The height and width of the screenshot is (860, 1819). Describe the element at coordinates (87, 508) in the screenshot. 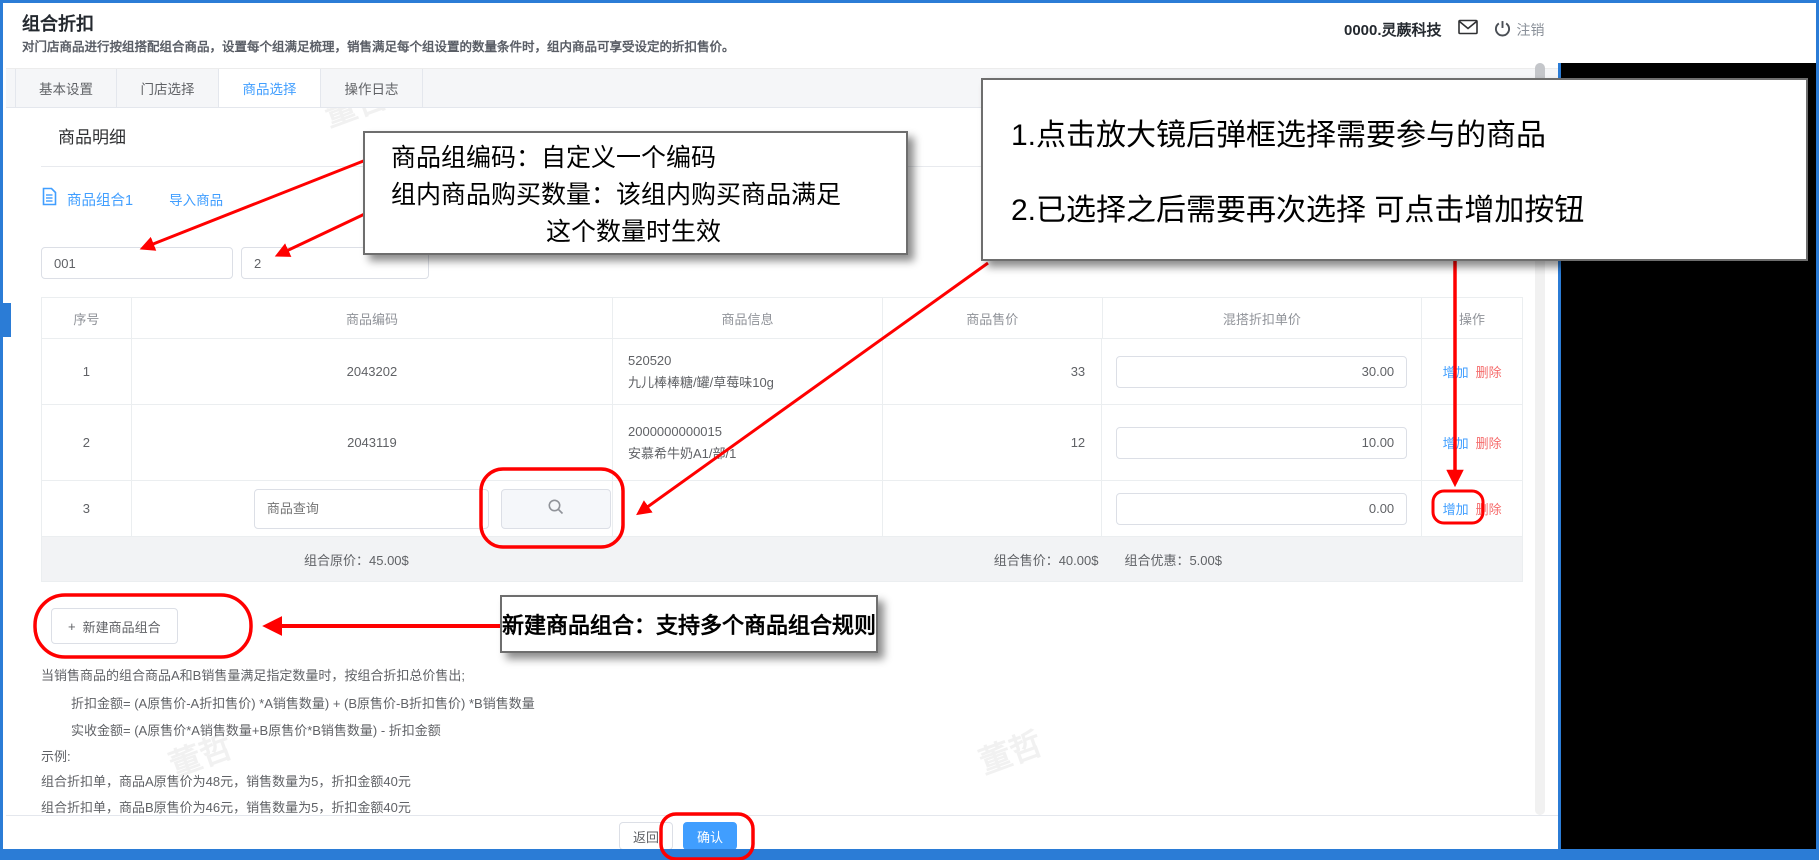

I see `cell-seq: 3` at that location.